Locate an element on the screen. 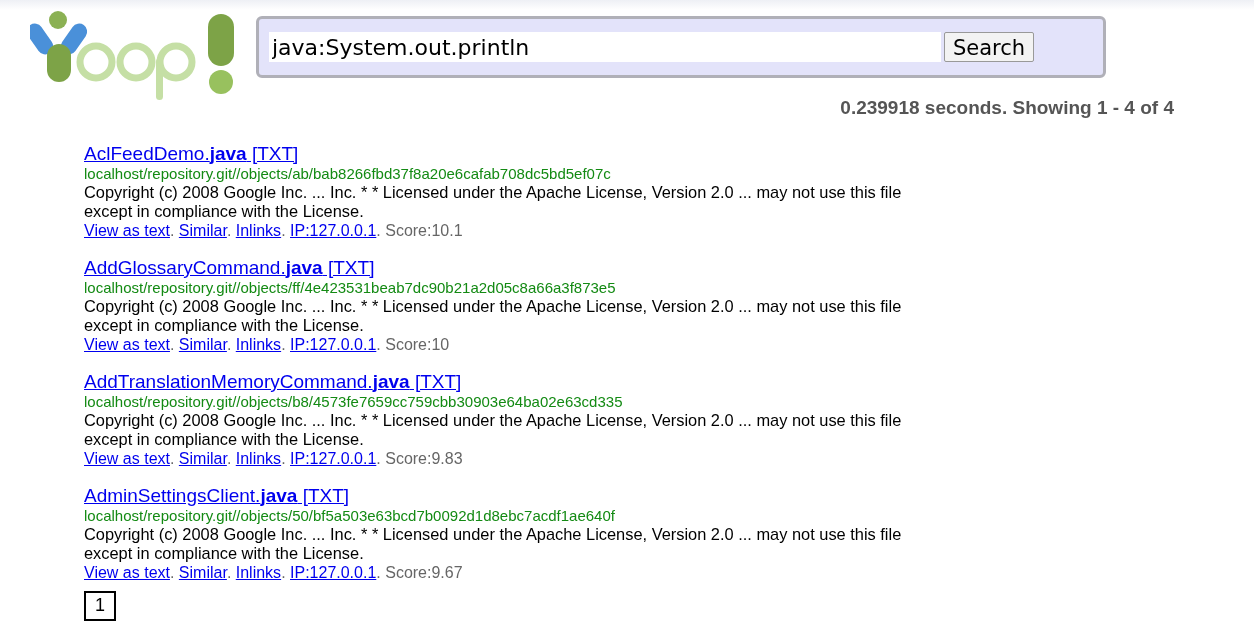 The image size is (1254, 636). result-actions: View as text. Similar. Inlinks. IP:127.0.0.1. Score:9.83 is located at coordinates (274, 458).